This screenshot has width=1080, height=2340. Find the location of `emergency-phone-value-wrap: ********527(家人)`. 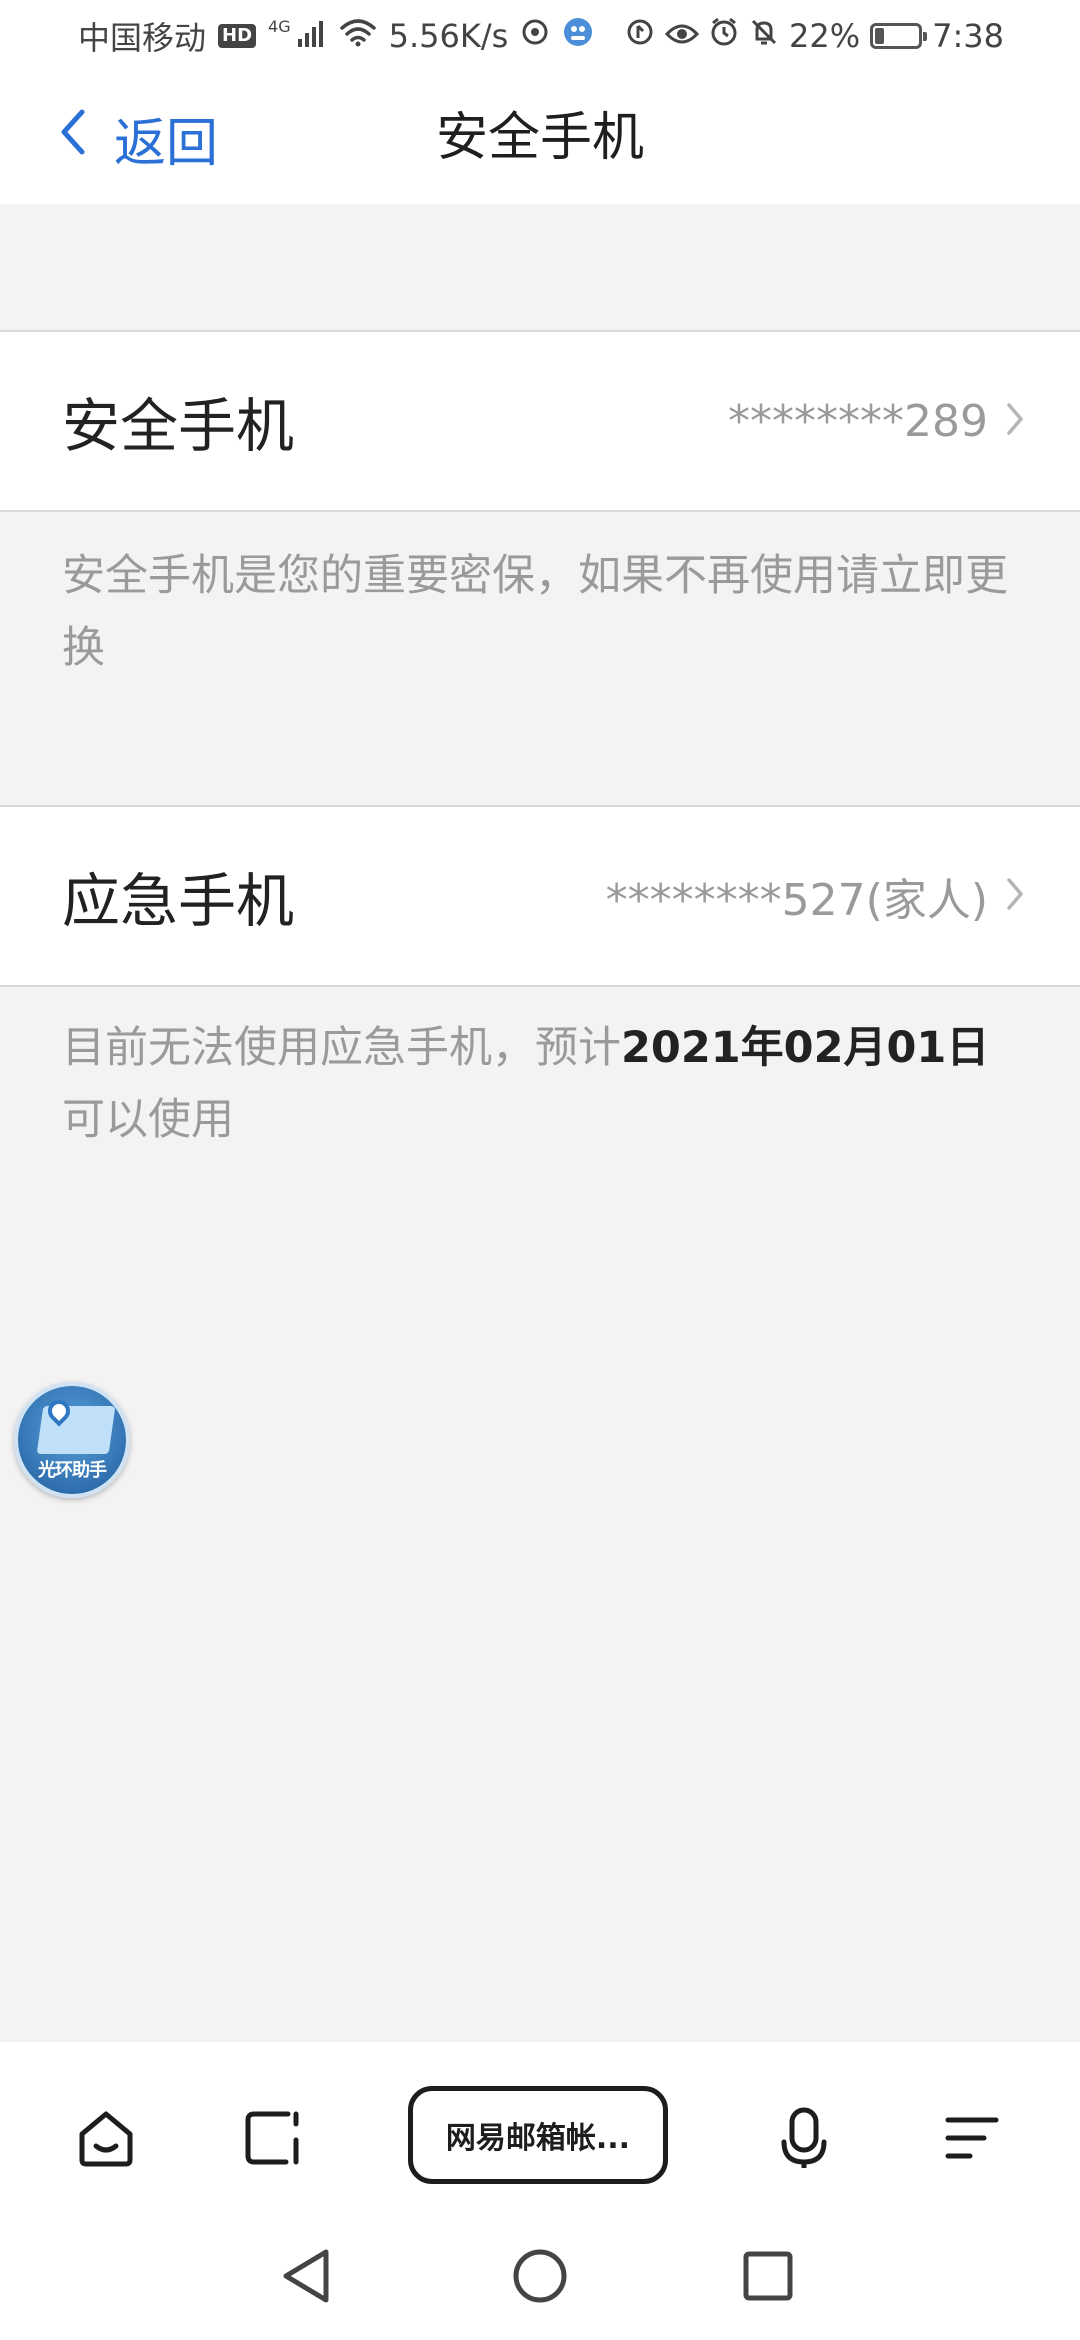

emergency-phone-value-wrap: ********527(家人) is located at coordinates (815, 896).